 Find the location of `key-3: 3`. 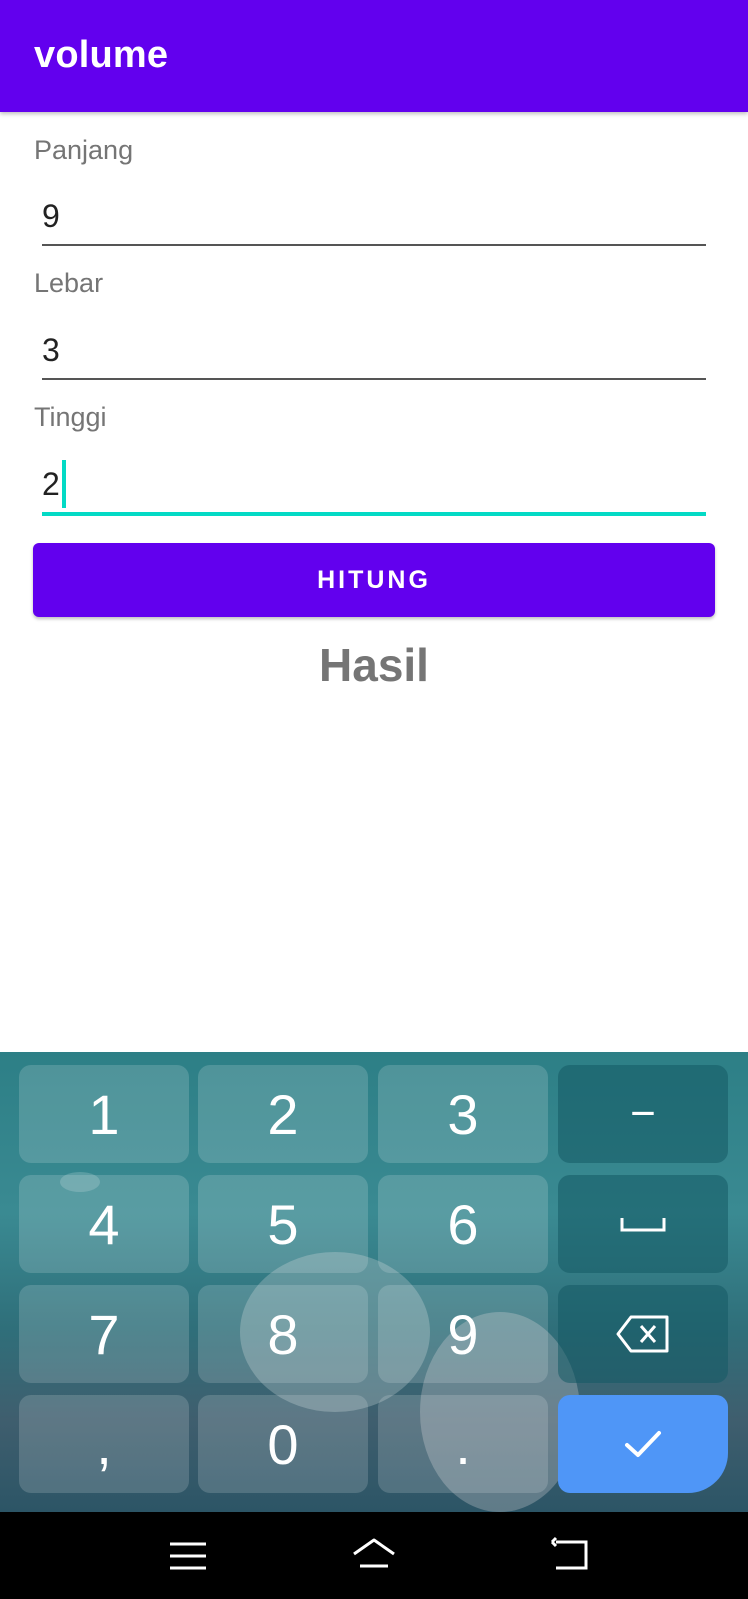

key-3: 3 is located at coordinates (463, 1114).